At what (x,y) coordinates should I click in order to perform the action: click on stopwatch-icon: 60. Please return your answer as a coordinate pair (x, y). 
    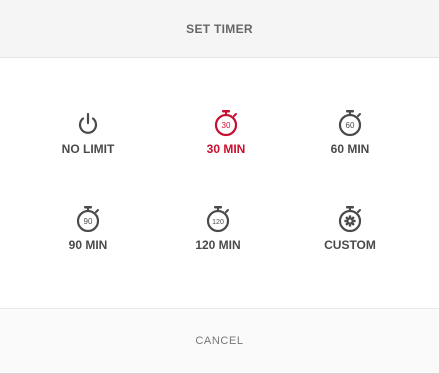
    Looking at the image, I should click on (350, 123).